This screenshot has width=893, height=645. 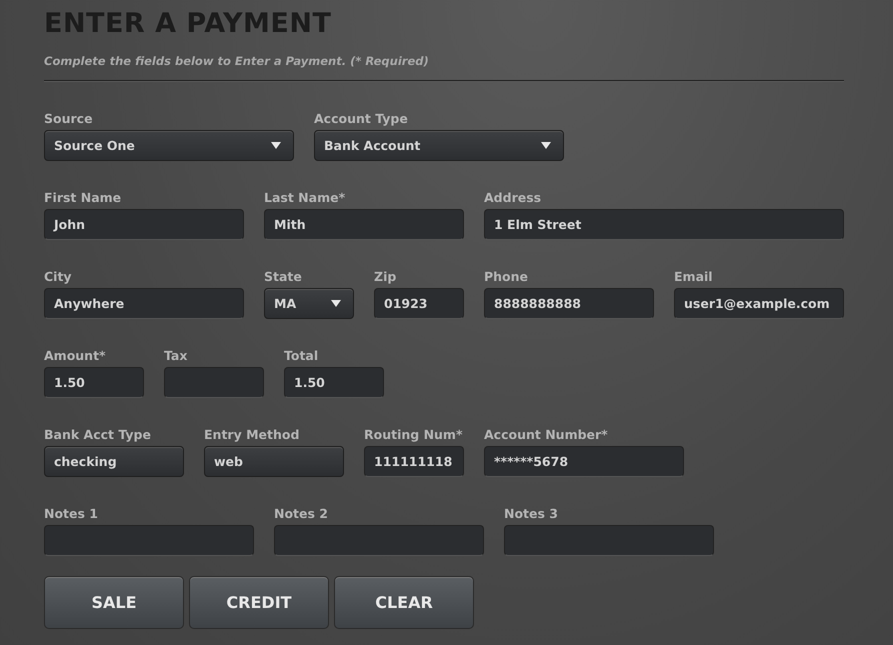 What do you see at coordinates (144, 303) in the screenshot?
I see `input-field: Anywhere` at bounding box center [144, 303].